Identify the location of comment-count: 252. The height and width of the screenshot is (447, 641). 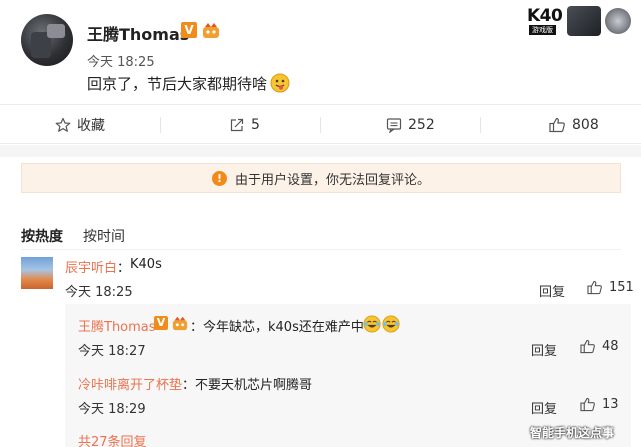
(421, 125).